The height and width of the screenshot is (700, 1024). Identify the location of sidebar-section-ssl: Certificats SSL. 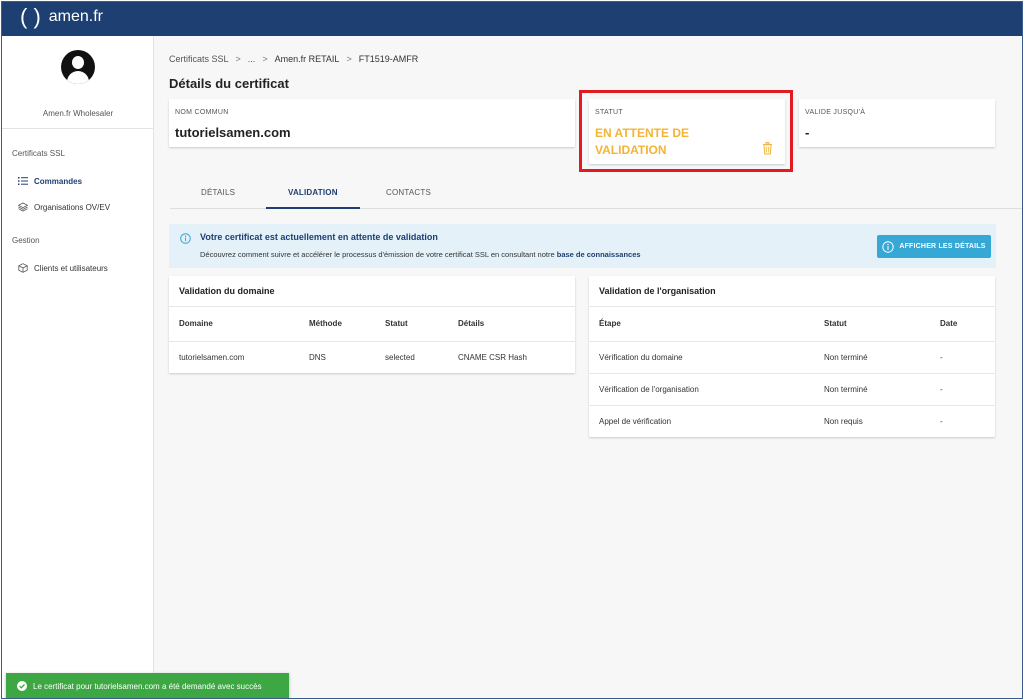
(38, 153).